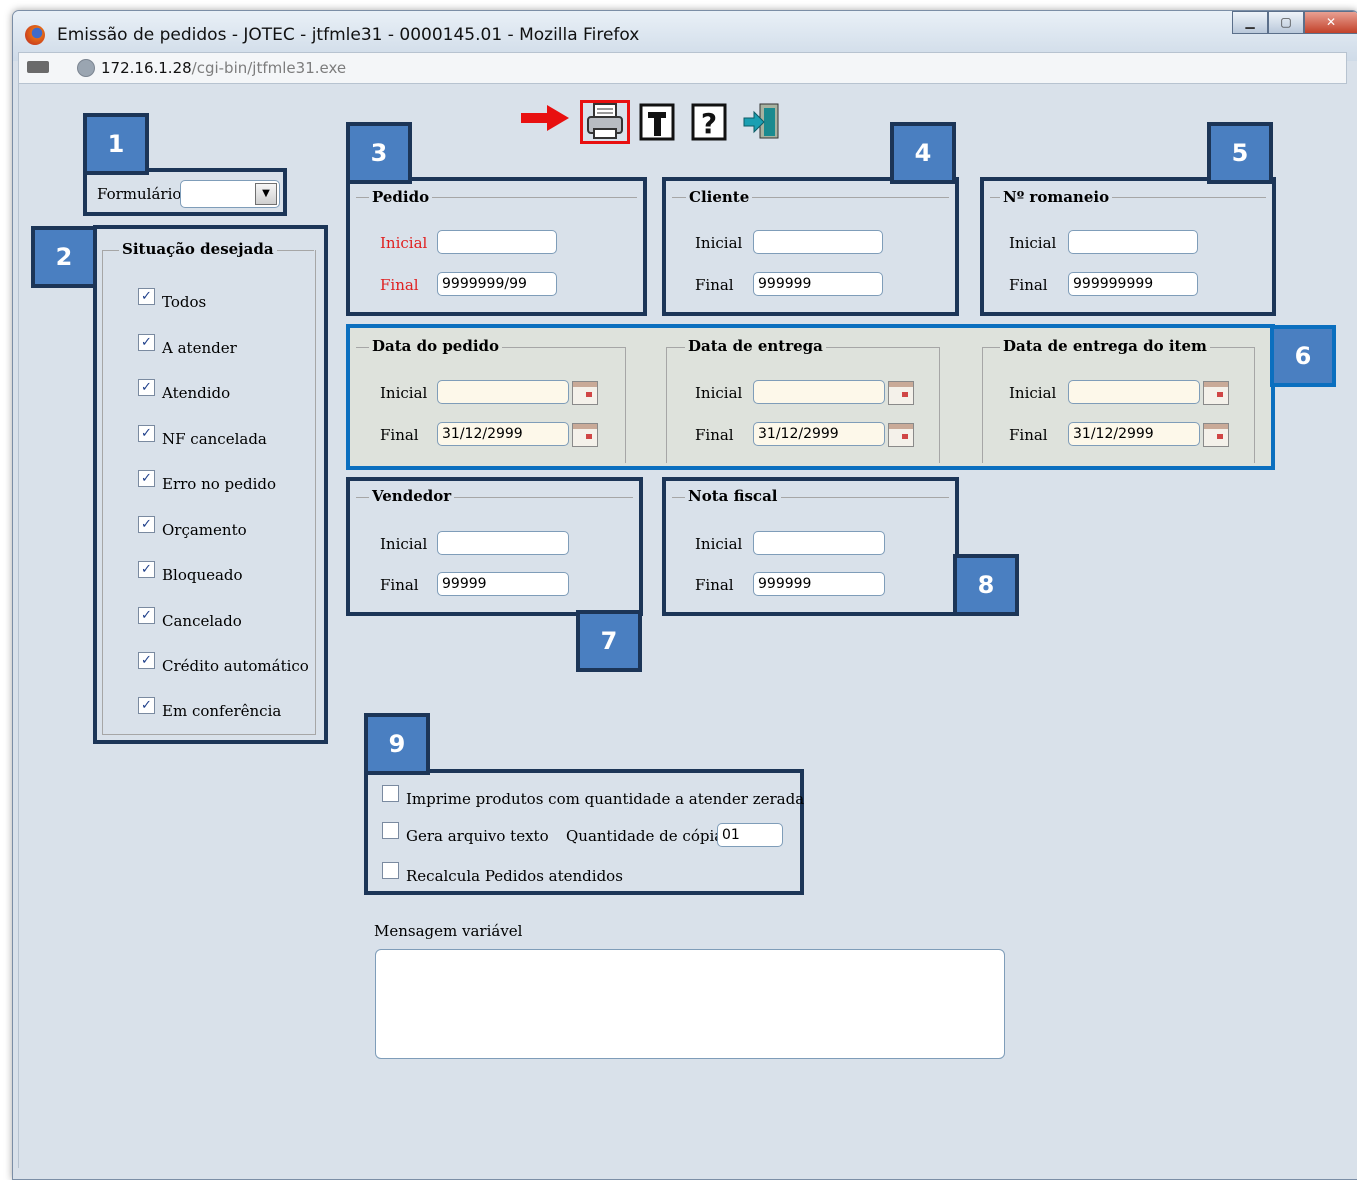 This screenshot has width=1357, height=1180. What do you see at coordinates (514, 876) in the screenshot?
I see `recalcula-label: Recalcula Pedidos atendidos` at bounding box center [514, 876].